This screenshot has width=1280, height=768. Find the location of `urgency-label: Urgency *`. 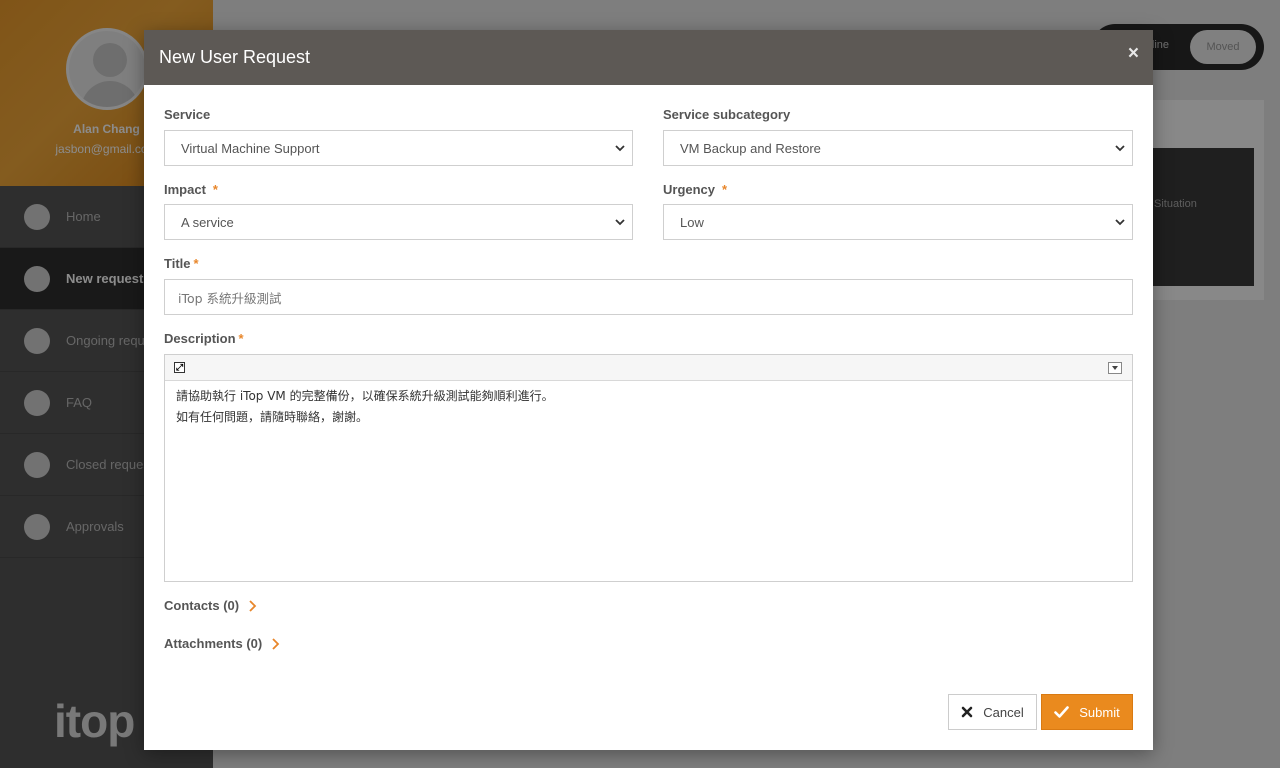

urgency-label: Urgency * is located at coordinates (695, 189).